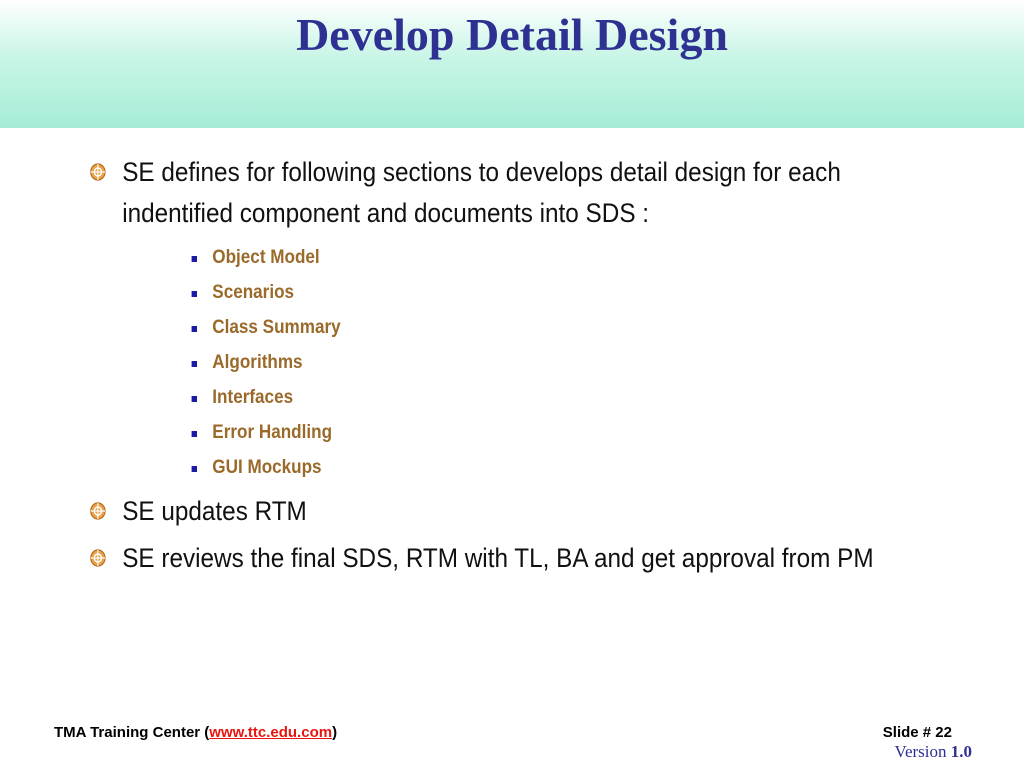 This screenshot has height=768, width=1024. Describe the element at coordinates (917, 732) in the screenshot. I see `slide-number: Slide # 22` at that location.